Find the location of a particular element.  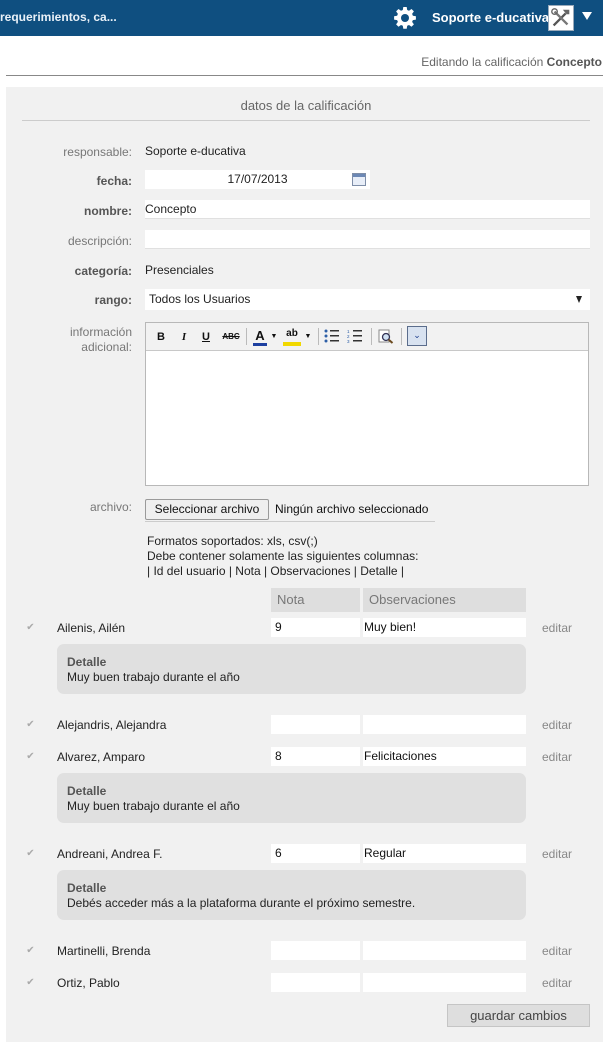

categoria-label: categoría: is located at coordinates (103, 271).